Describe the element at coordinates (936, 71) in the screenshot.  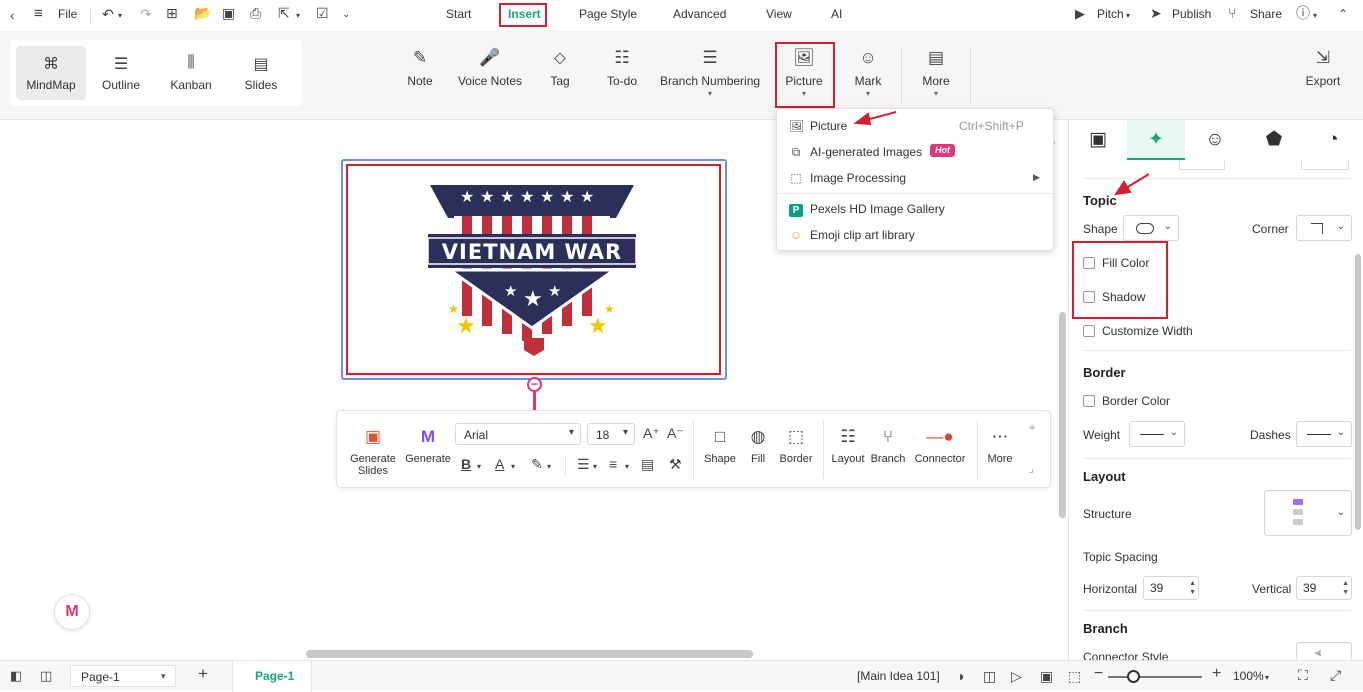
I see `more-button: ▤ More ▾` at that location.